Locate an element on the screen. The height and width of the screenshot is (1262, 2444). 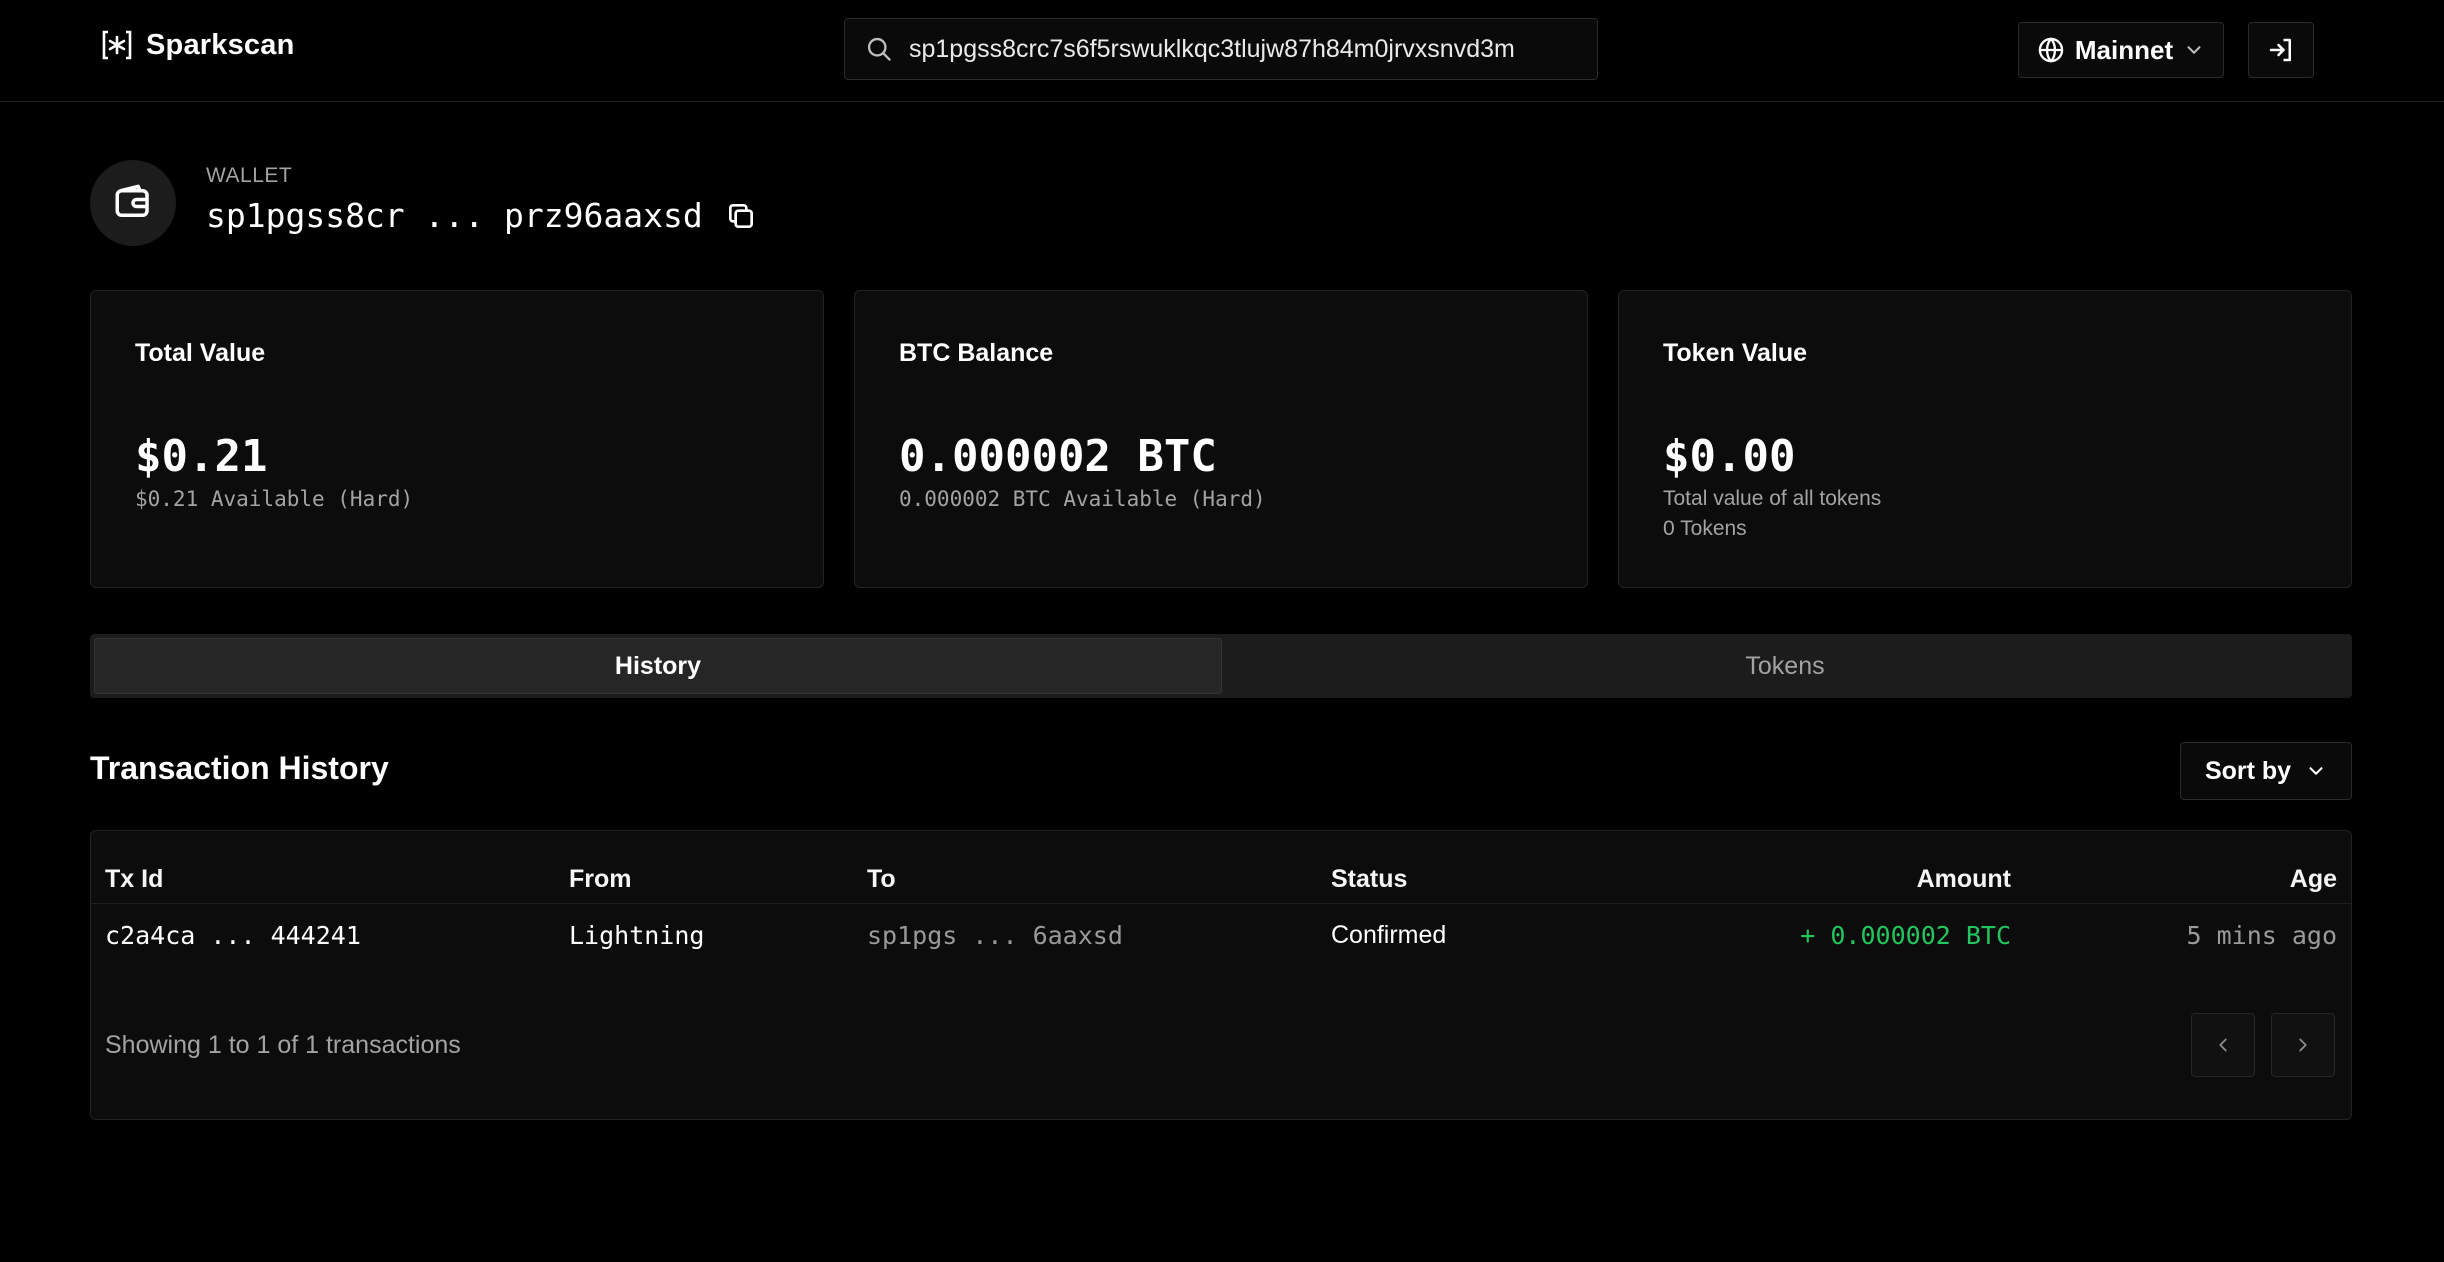
search-input is located at coordinates (1239, 49).